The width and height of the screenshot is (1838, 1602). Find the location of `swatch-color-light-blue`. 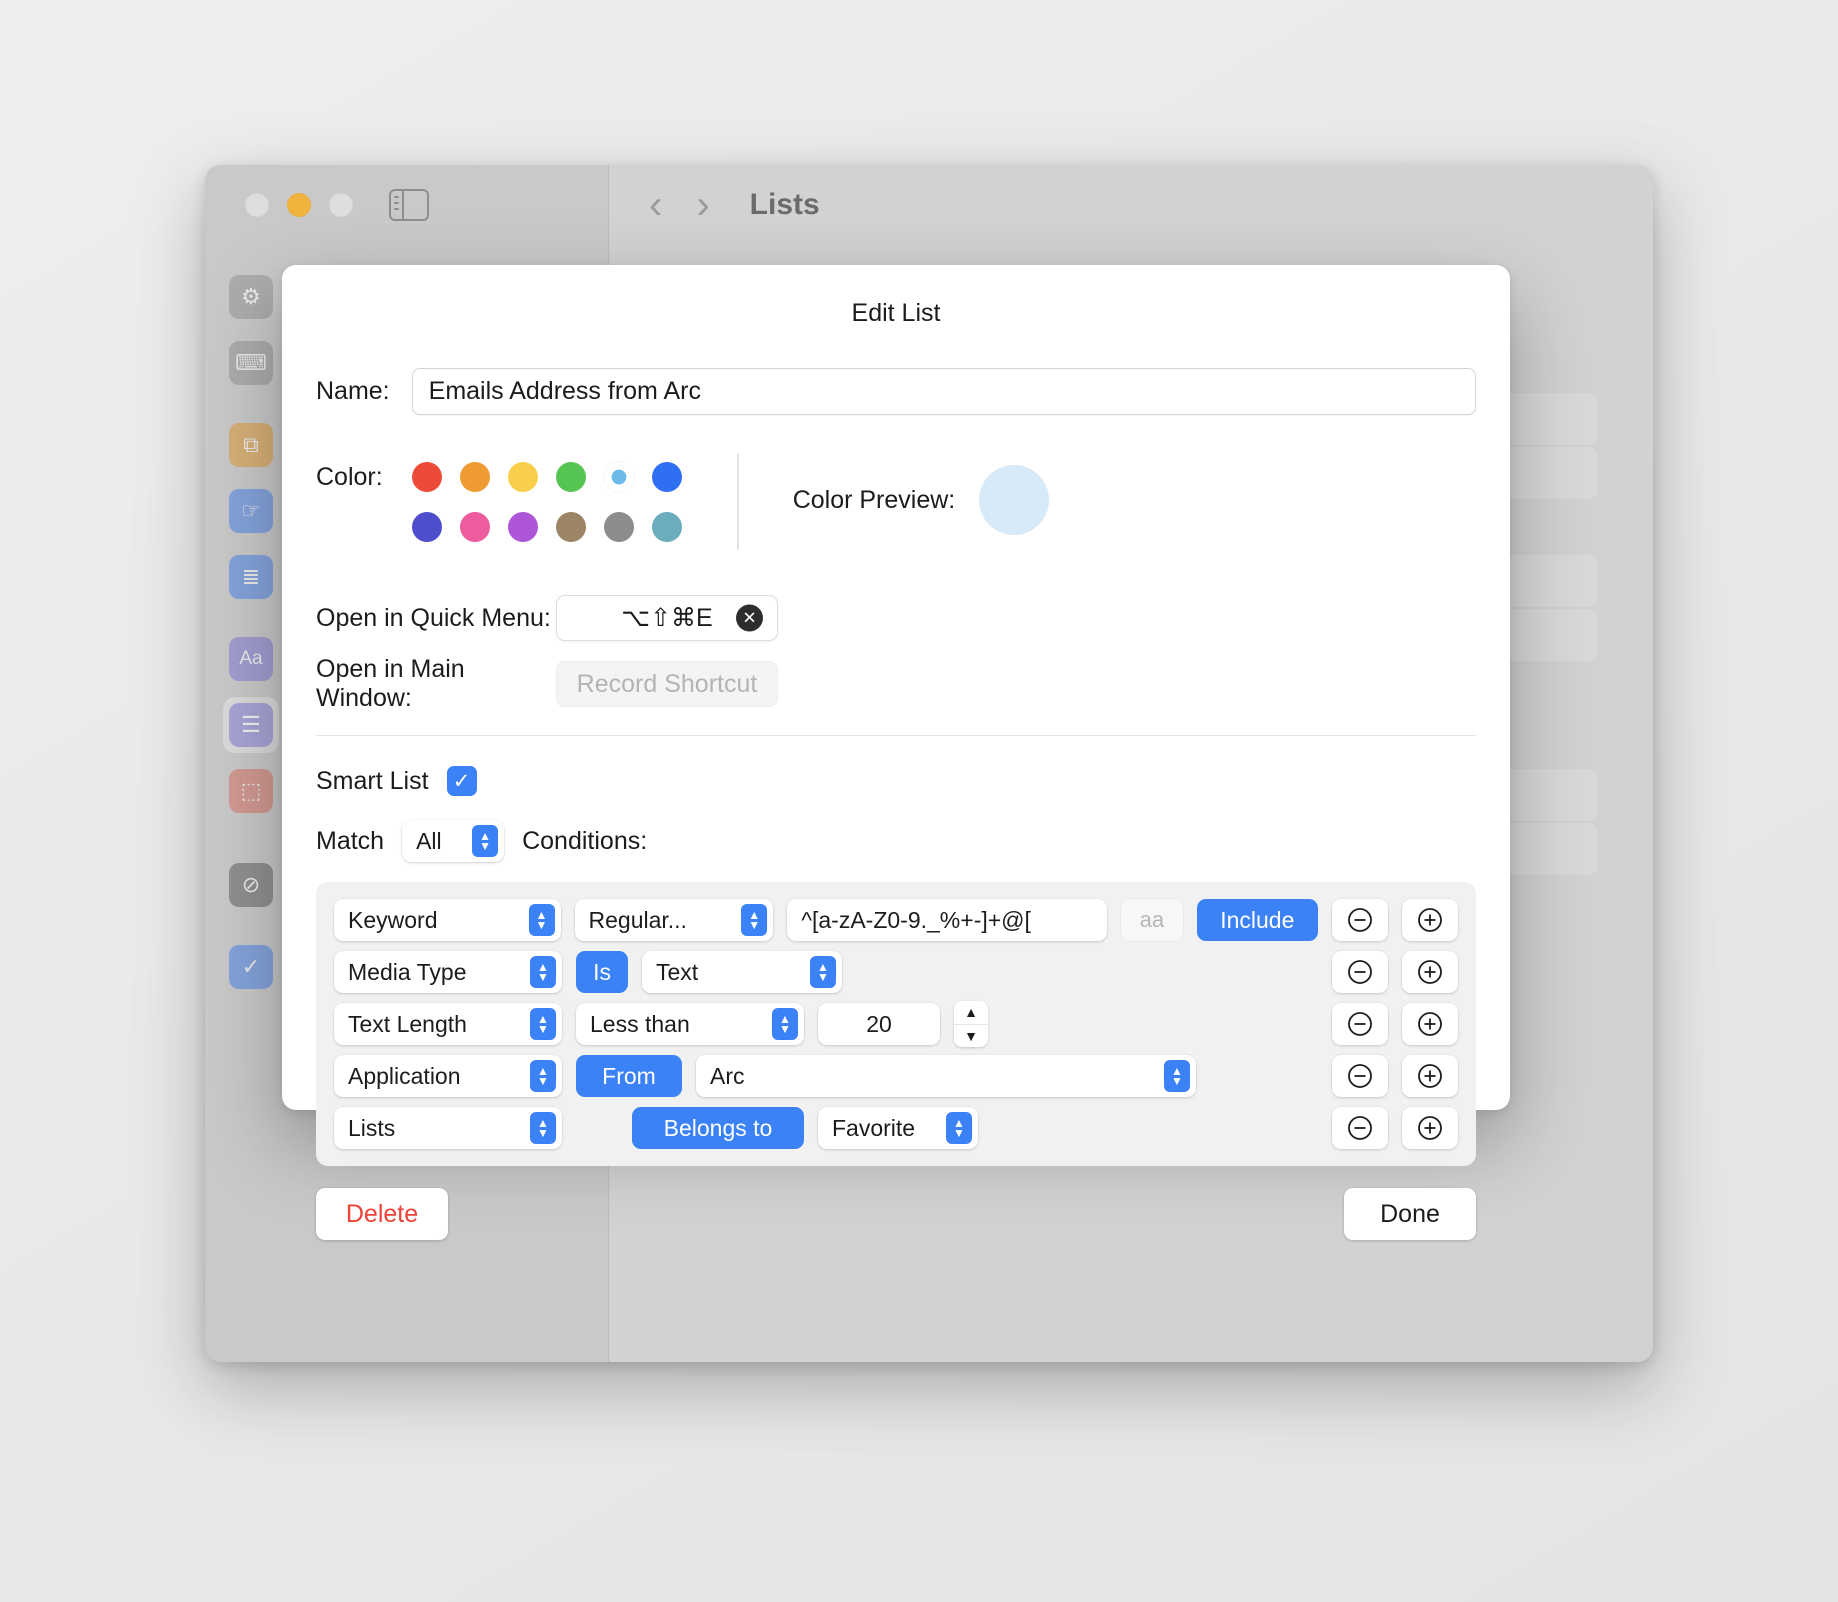

swatch-color-light-blue is located at coordinates (619, 477).